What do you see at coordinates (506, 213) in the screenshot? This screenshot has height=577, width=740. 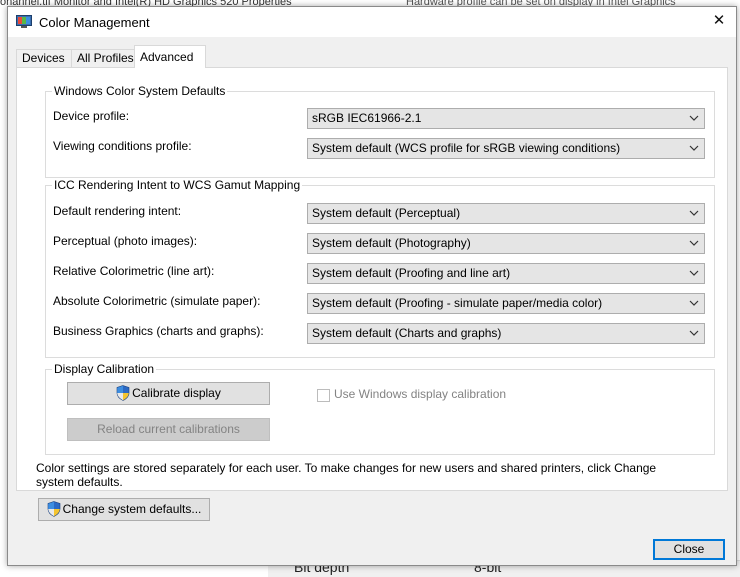 I see `default-intent-select: System default (Perceptual)` at bounding box center [506, 213].